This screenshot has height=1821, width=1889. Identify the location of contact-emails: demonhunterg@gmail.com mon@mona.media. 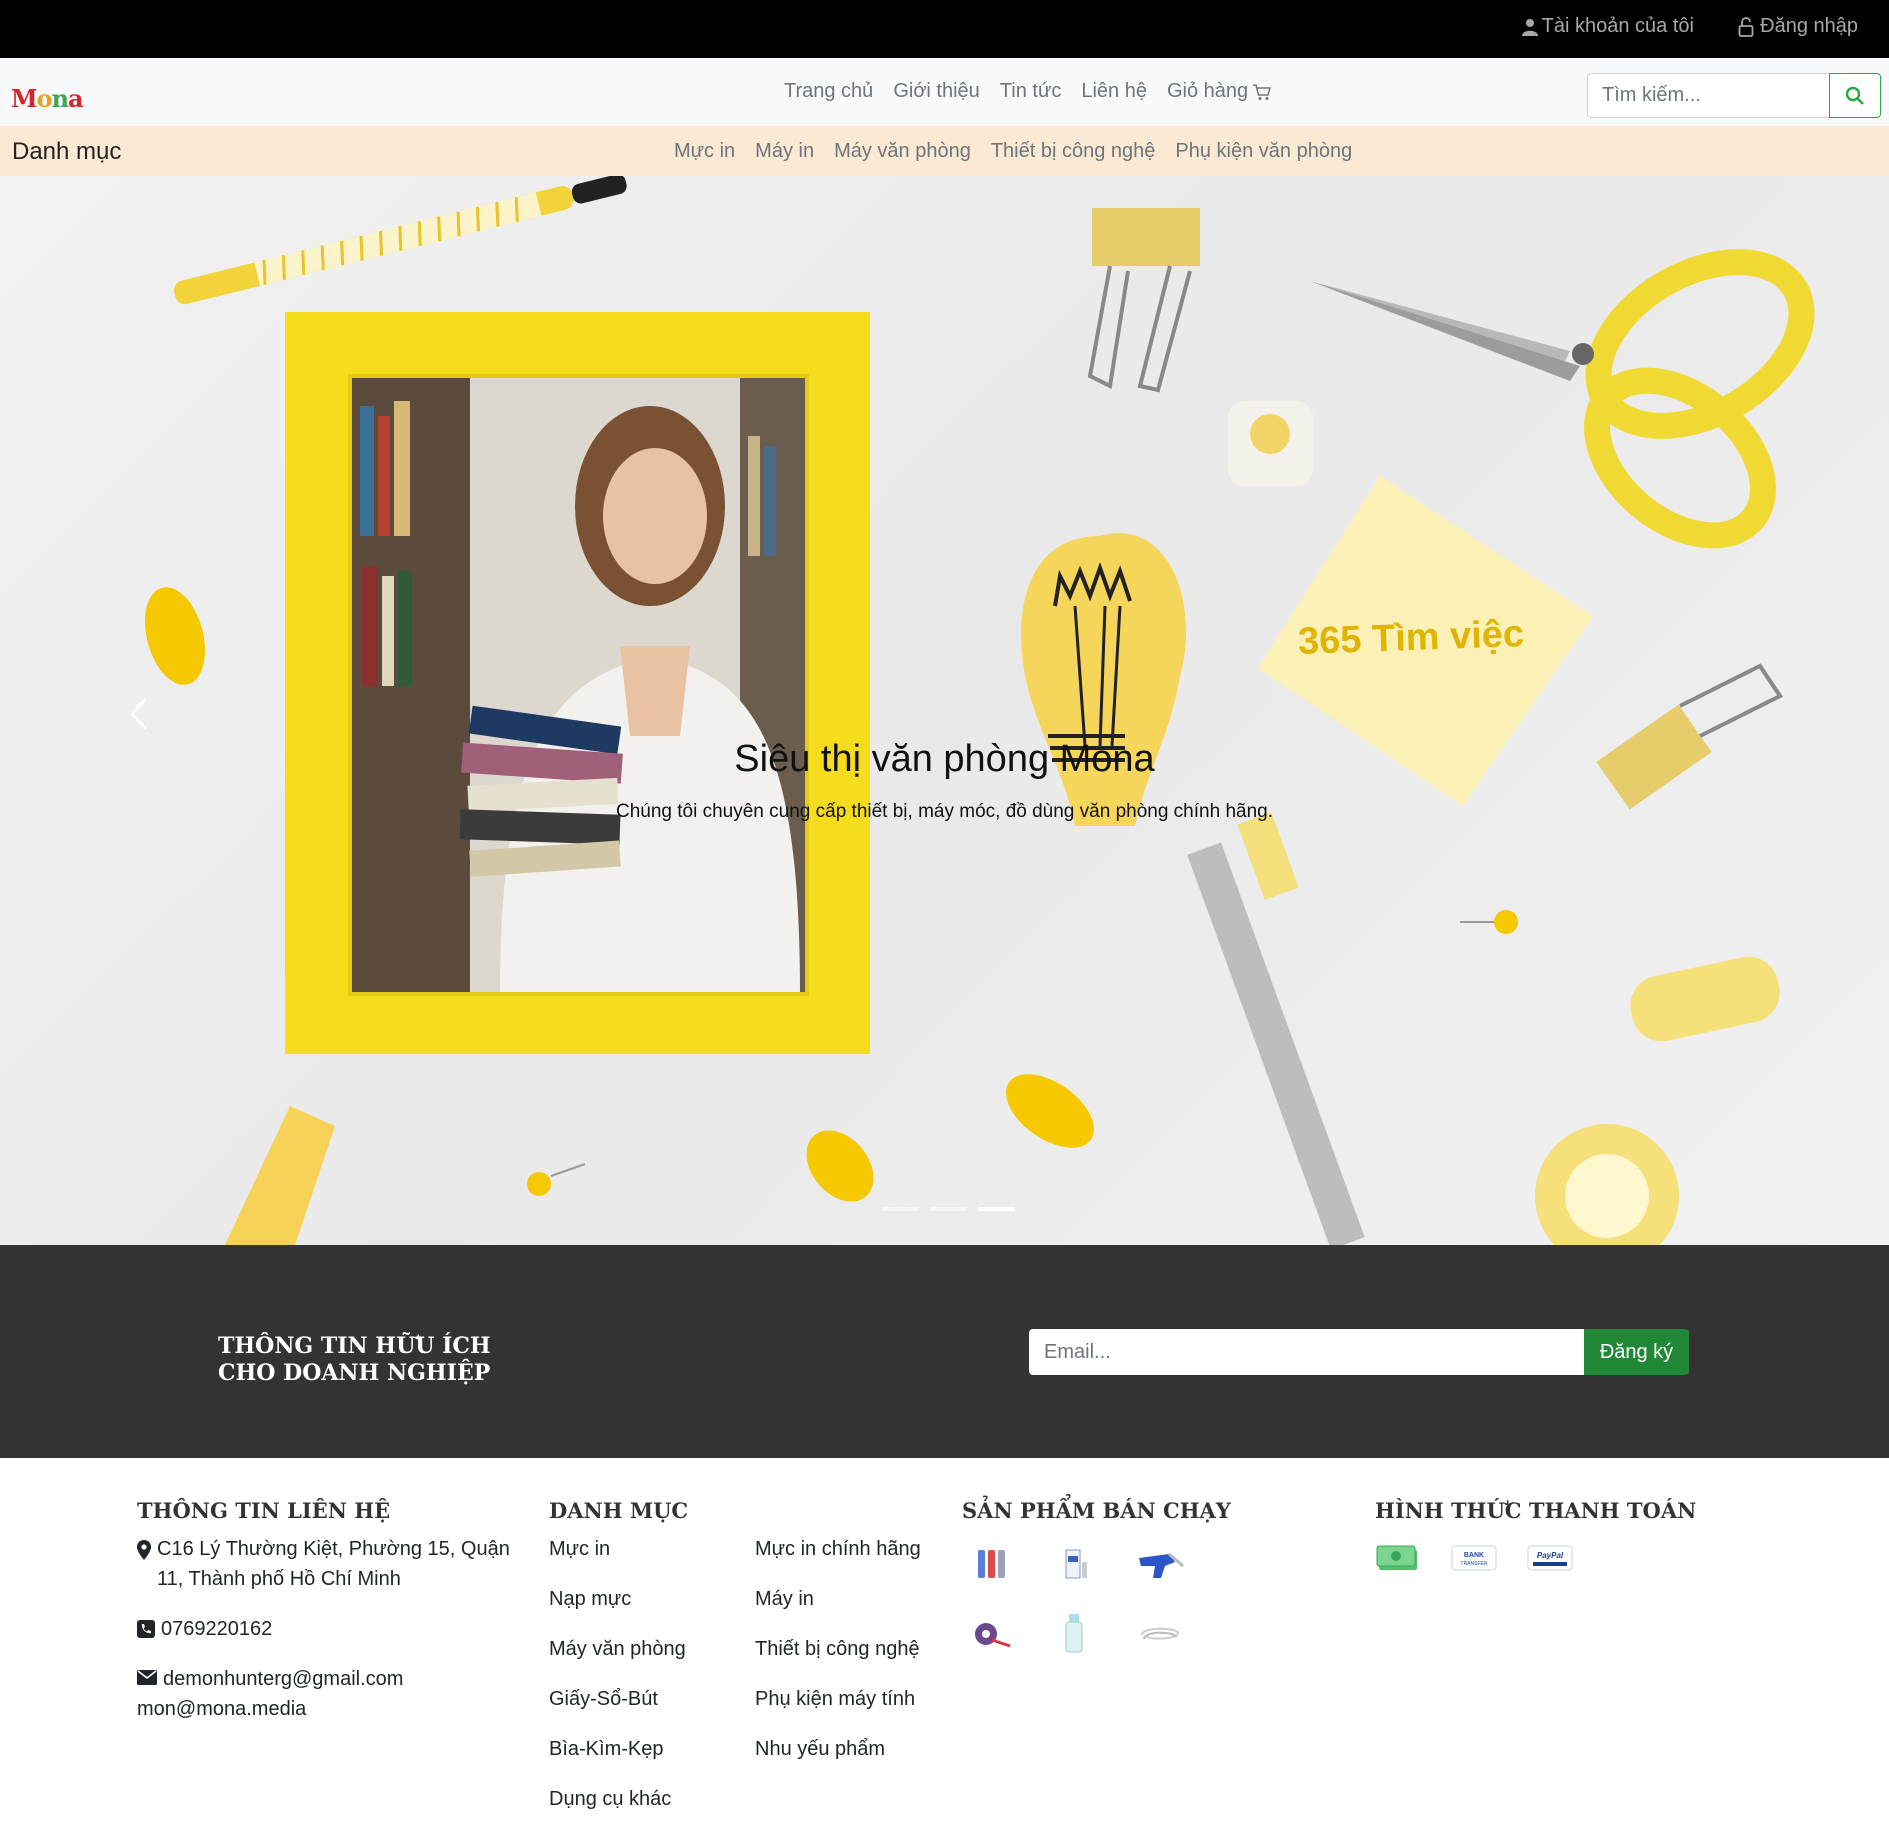
(270, 1694).